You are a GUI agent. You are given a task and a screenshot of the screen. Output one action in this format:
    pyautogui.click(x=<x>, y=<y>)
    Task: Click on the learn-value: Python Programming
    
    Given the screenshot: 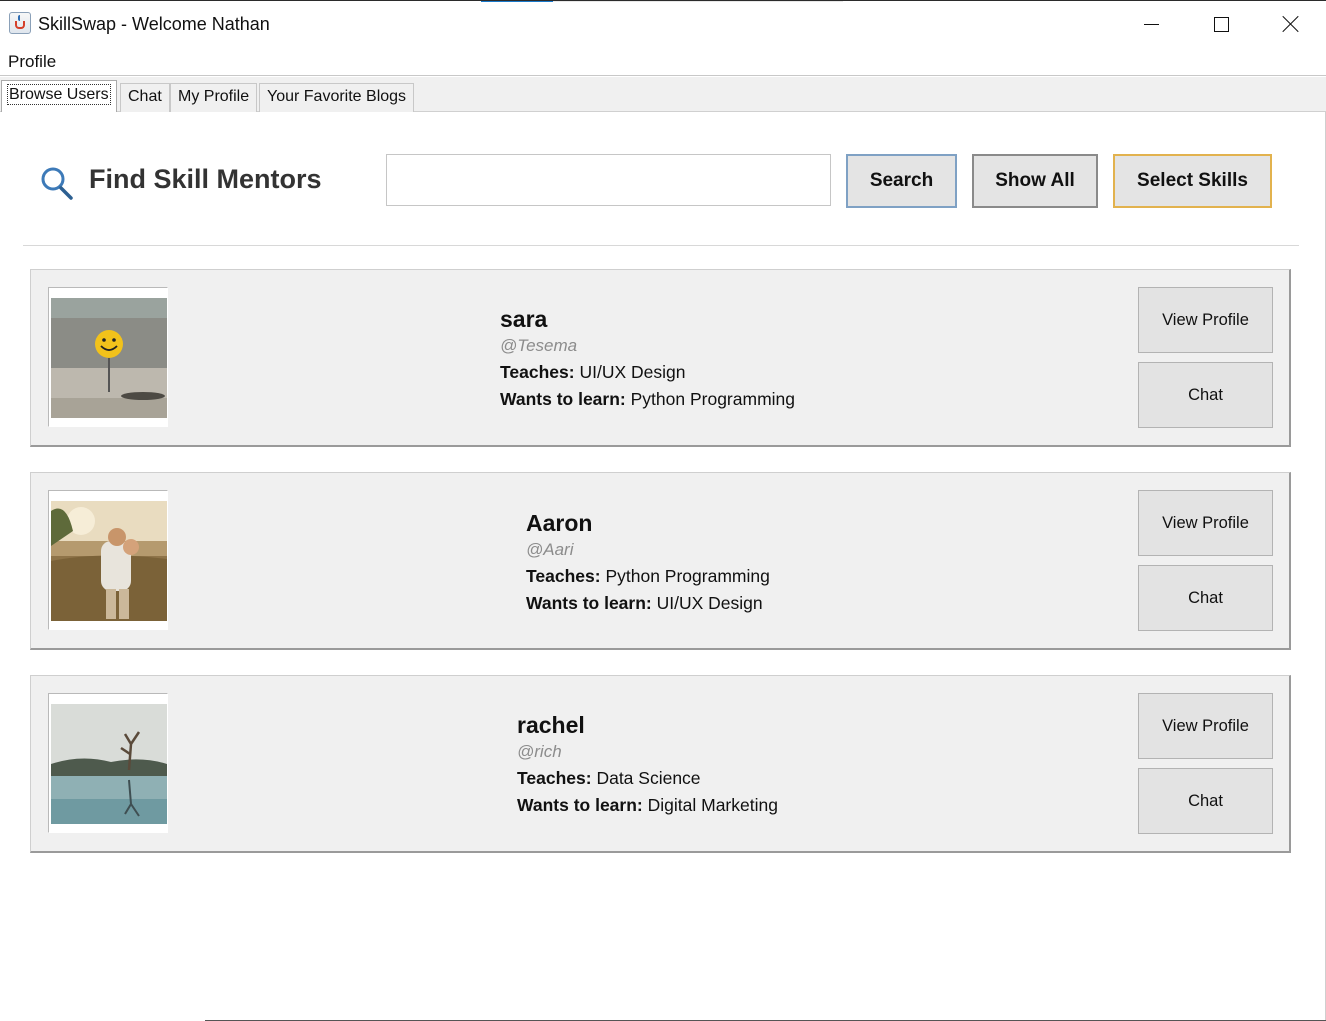 What is the action you would take?
    pyautogui.click(x=713, y=399)
    